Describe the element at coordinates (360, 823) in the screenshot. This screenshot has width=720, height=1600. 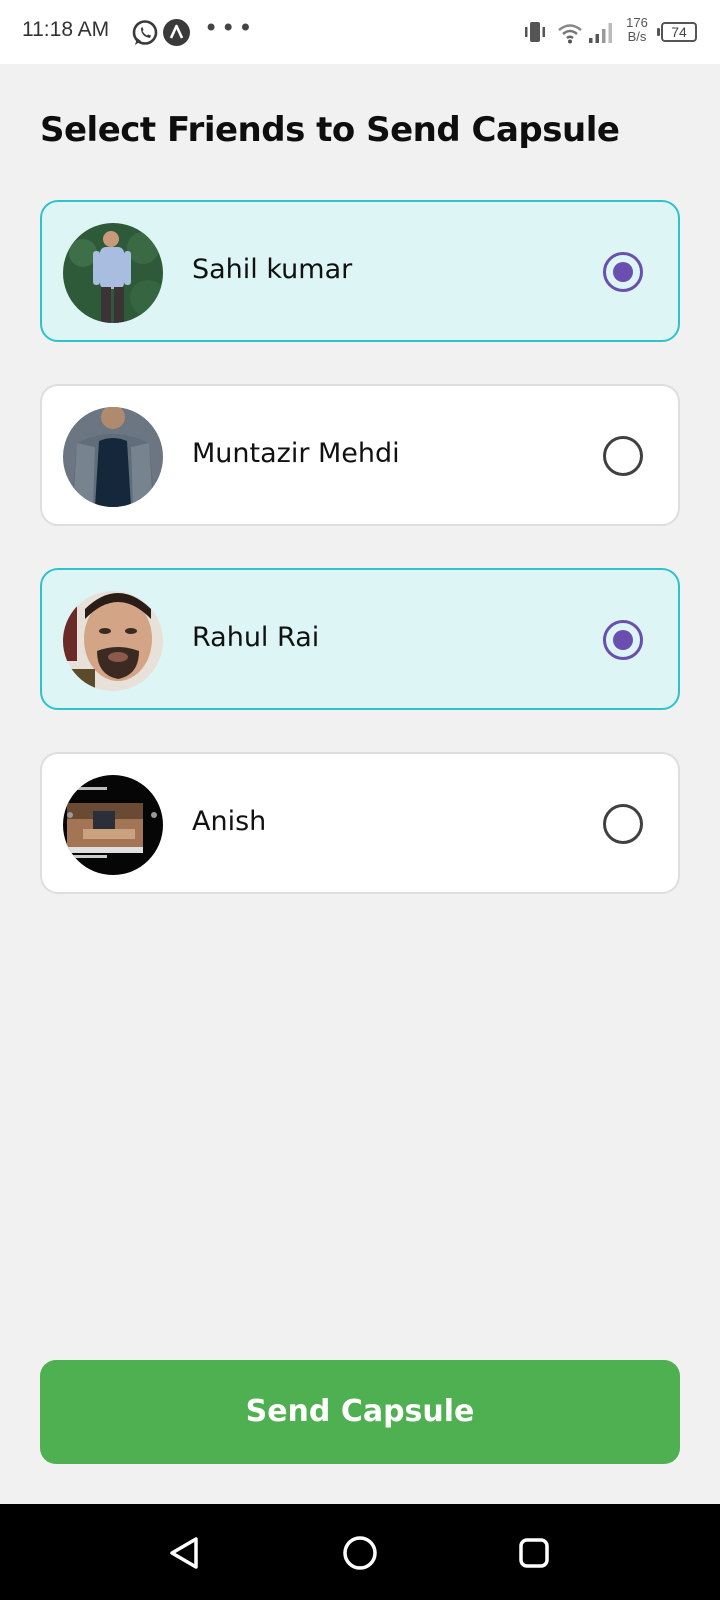
I see `friend-card-3: Anish` at that location.